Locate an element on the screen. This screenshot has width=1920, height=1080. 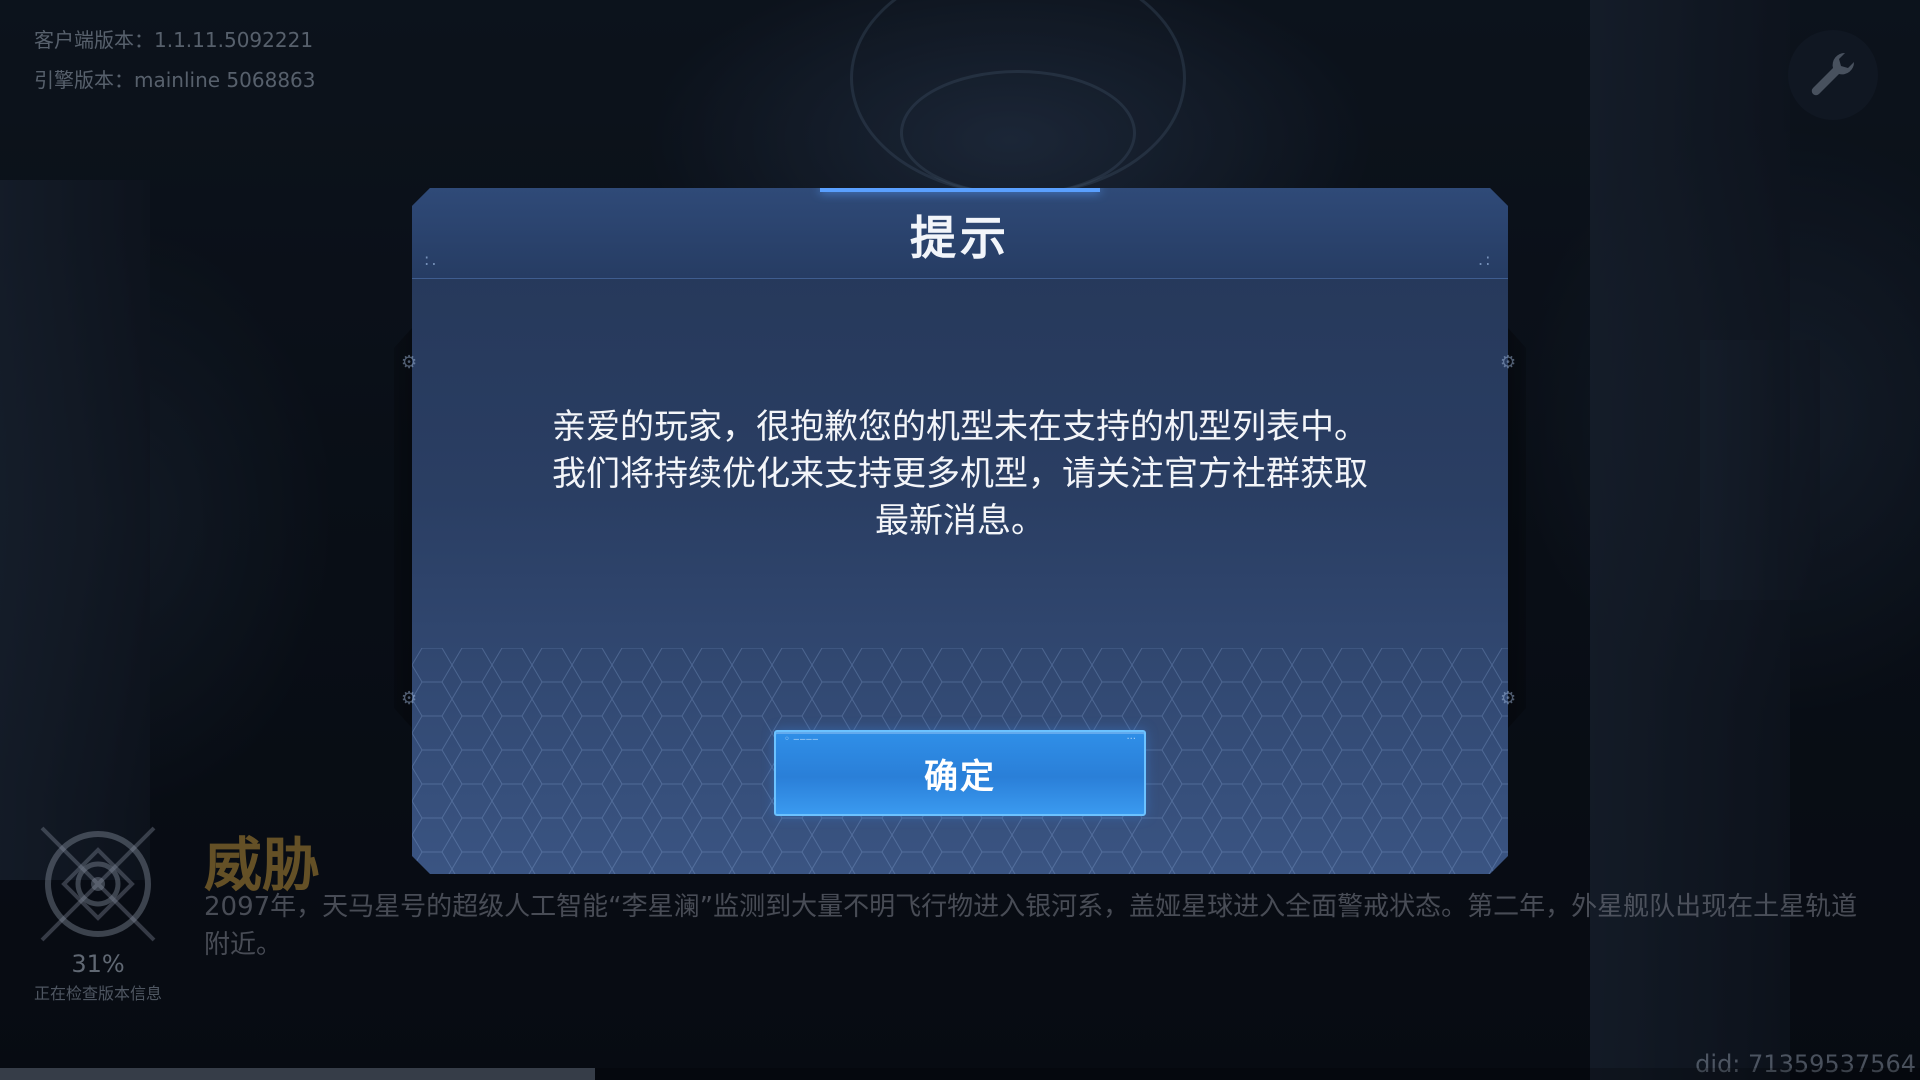
corner-dots-icon: .: is located at coordinates (1485, 259).